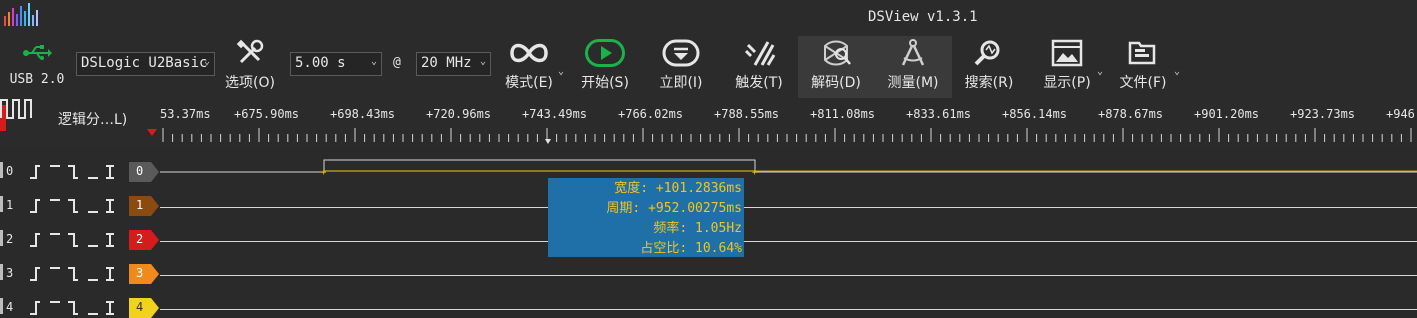 The image size is (1417, 318). Describe the element at coordinates (989, 83) in the screenshot. I see `search-label: 搜索(R)` at that location.